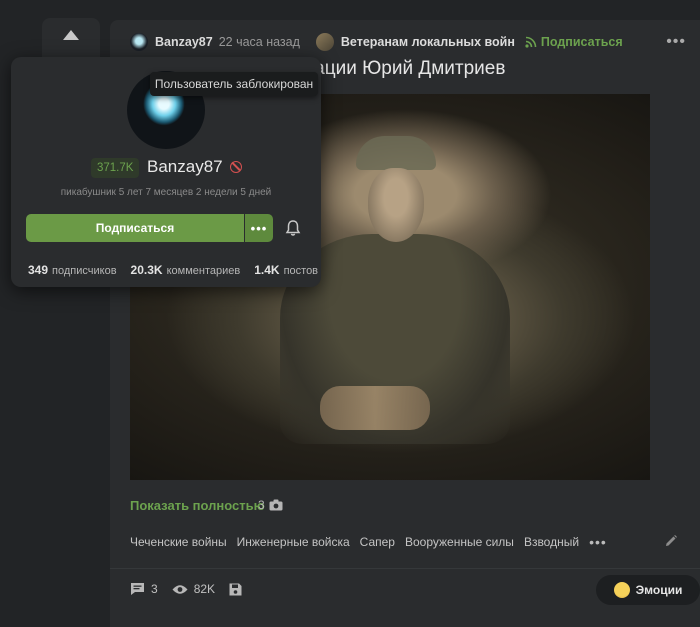 Image resolution: width=700 pixels, height=627 pixels. What do you see at coordinates (267, 270) in the screenshot?
I see `posts-value: 1.4K` at bounding box center [267, 270].